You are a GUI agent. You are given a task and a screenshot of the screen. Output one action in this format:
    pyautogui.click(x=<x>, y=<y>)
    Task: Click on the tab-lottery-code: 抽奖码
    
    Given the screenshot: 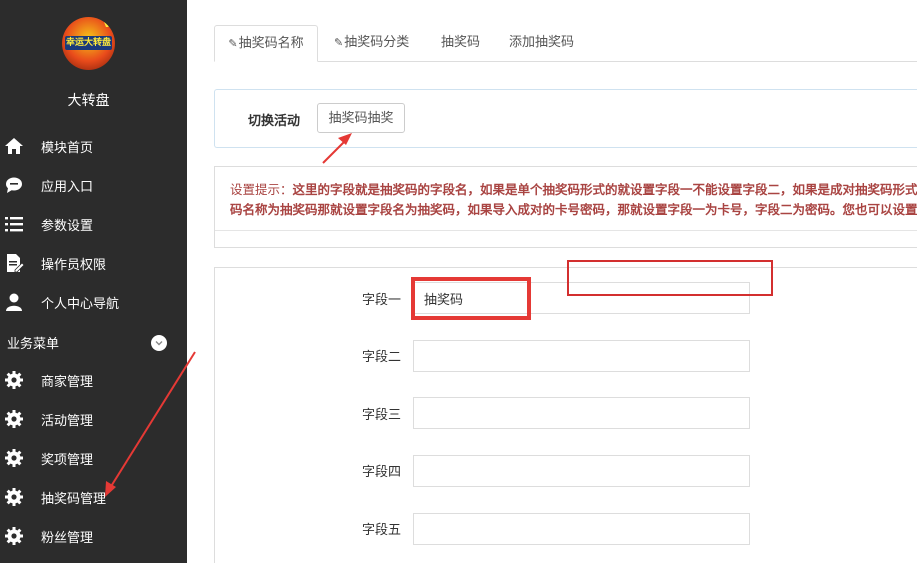 What is the action you would take?
    pyautogui.click(x=460, y=43)
    